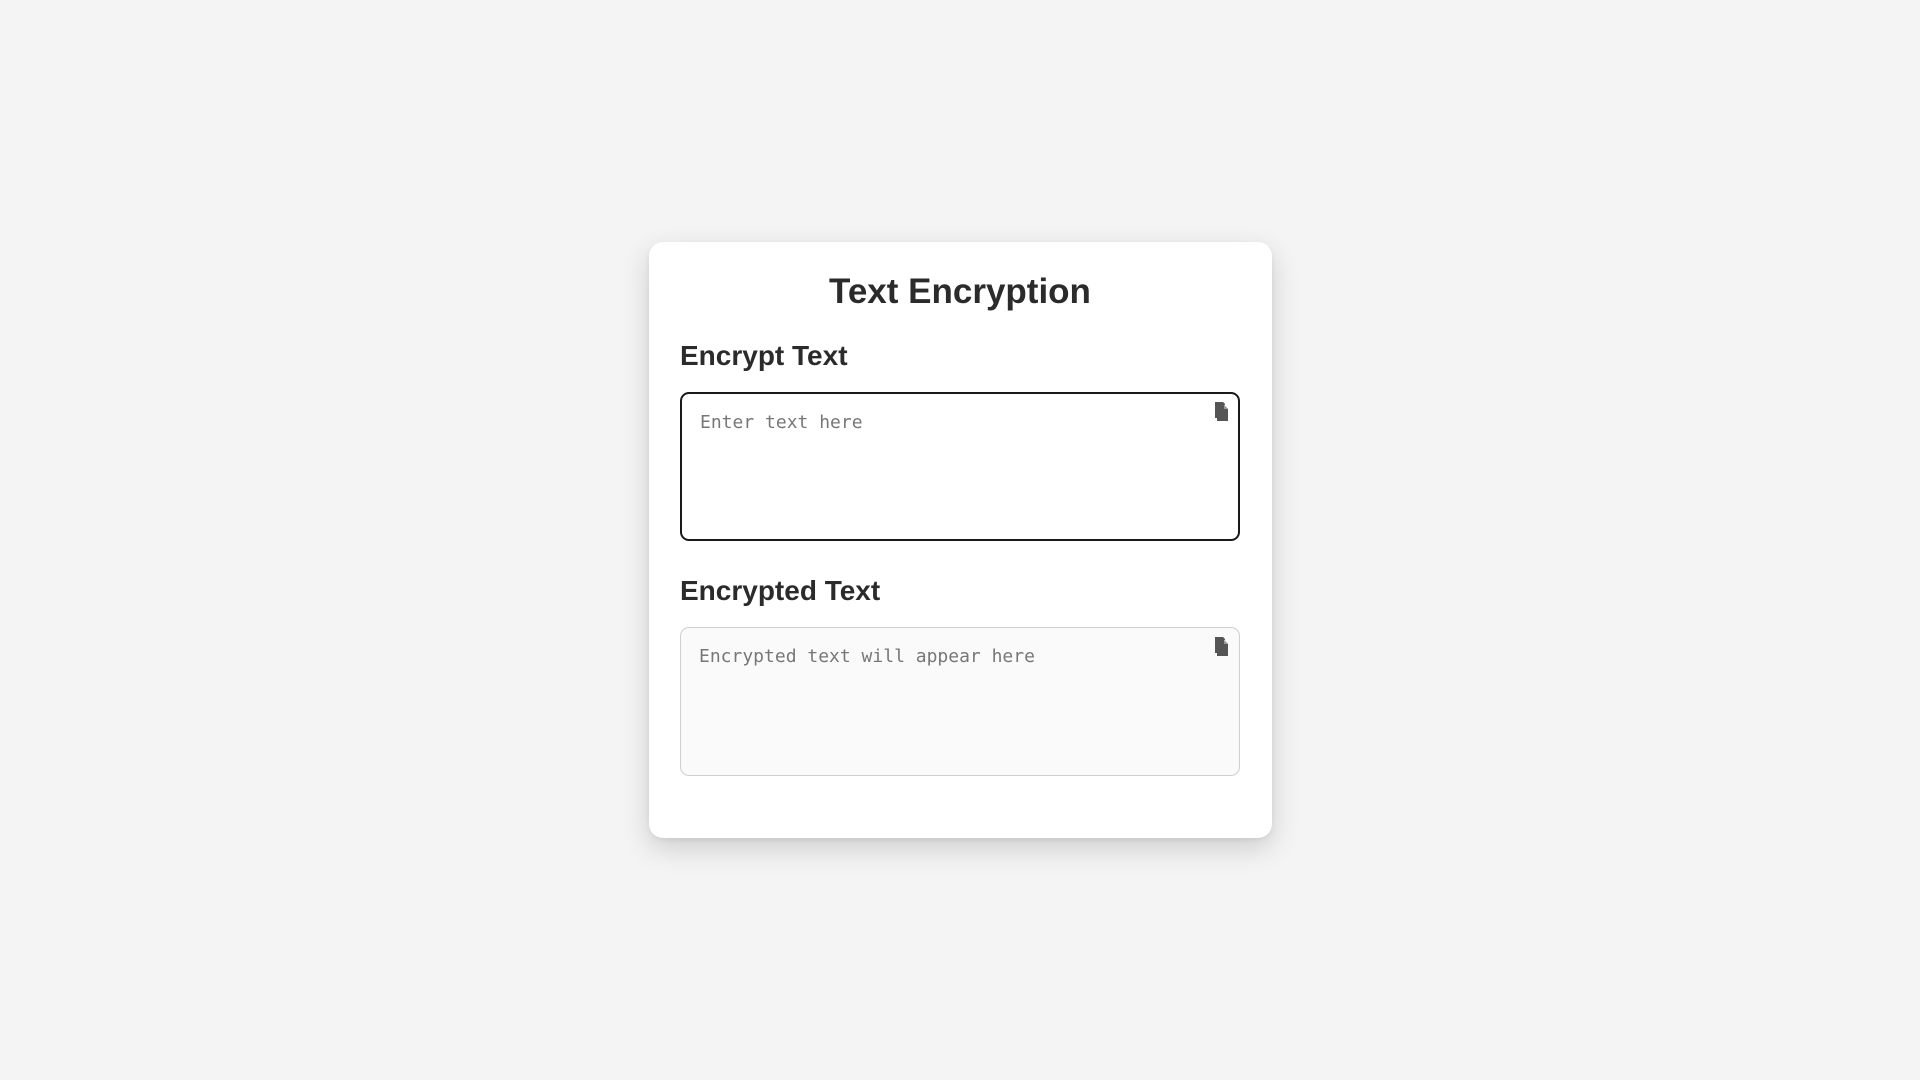  Describe the element at coordinates (764, 355) in the screenshot. I see `encrypt-text-label: Encrypt Text` at that location.